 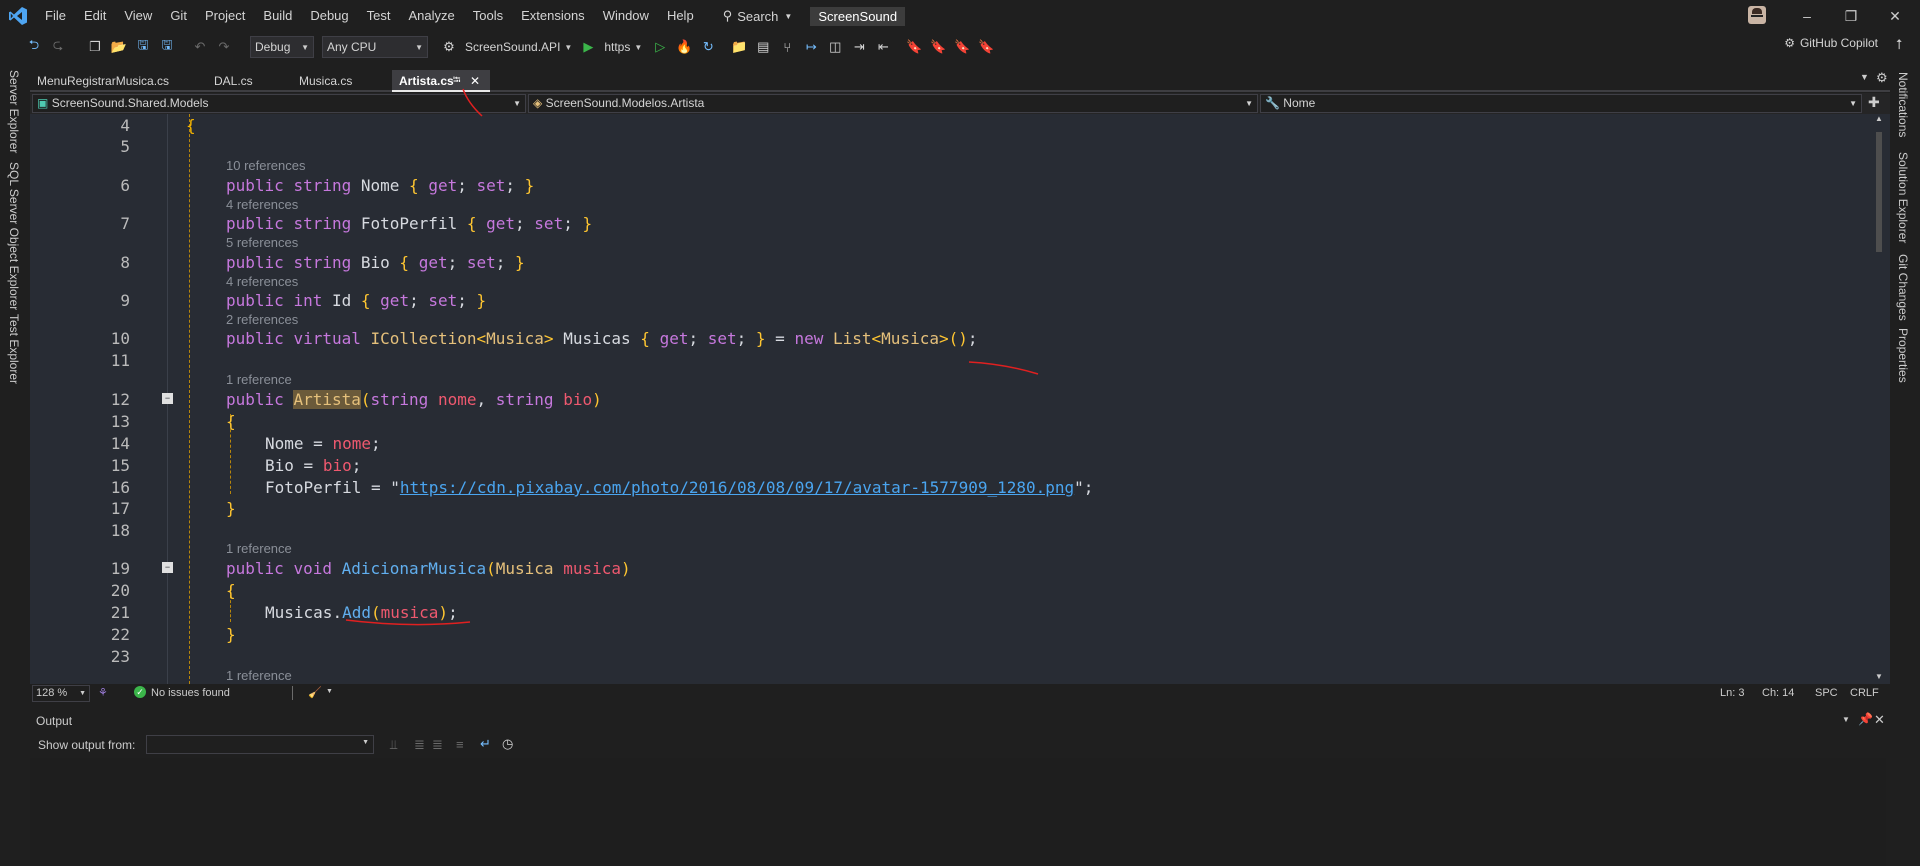 I want to click on menu-analyze: Analyze, so click(x=431, y=16).